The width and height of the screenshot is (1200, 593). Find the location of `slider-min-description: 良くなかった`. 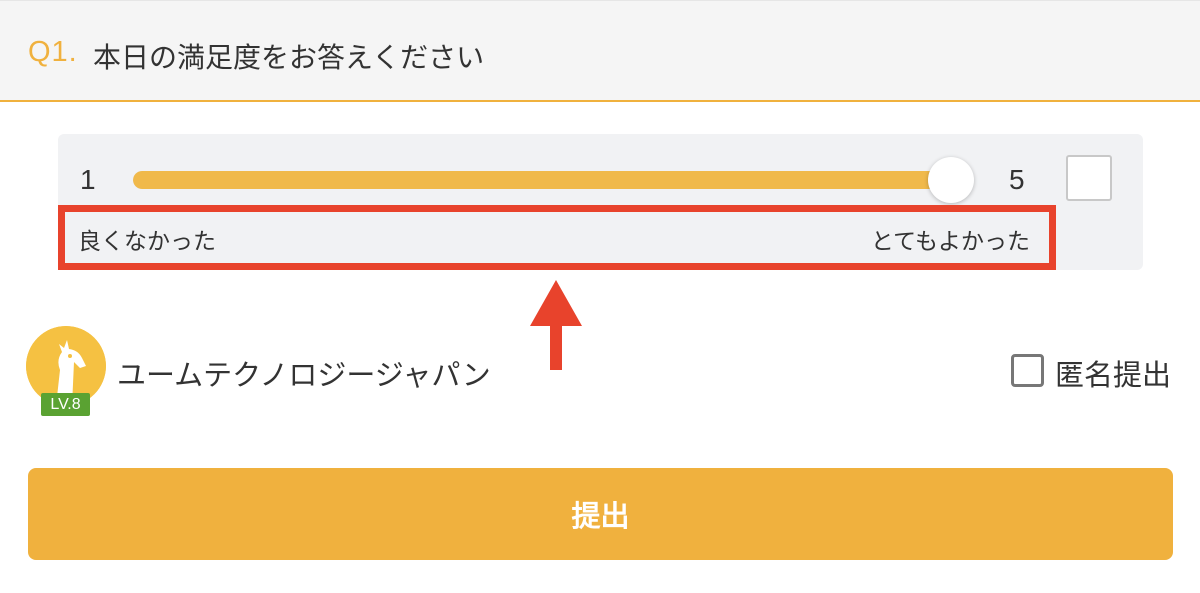

slider-min-description: 良くなかった is located at coordinates (147, 242).